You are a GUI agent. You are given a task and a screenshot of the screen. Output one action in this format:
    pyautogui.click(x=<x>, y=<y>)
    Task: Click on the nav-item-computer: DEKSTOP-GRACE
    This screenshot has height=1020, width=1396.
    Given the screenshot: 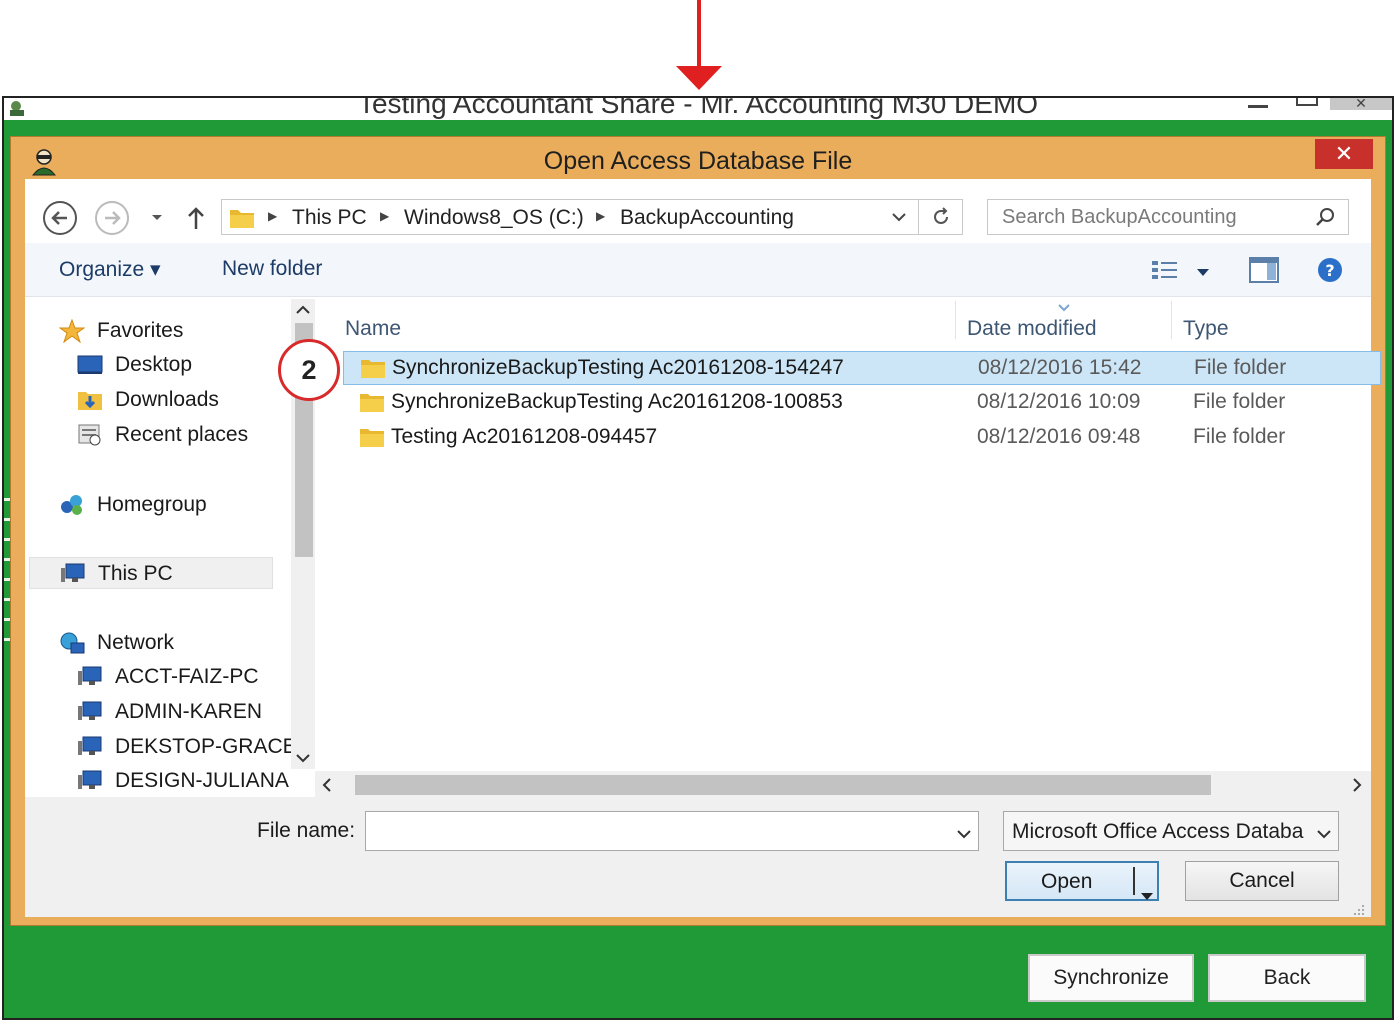 What is the action you would take?
    pyautogui.click(x=158, y=747)
    